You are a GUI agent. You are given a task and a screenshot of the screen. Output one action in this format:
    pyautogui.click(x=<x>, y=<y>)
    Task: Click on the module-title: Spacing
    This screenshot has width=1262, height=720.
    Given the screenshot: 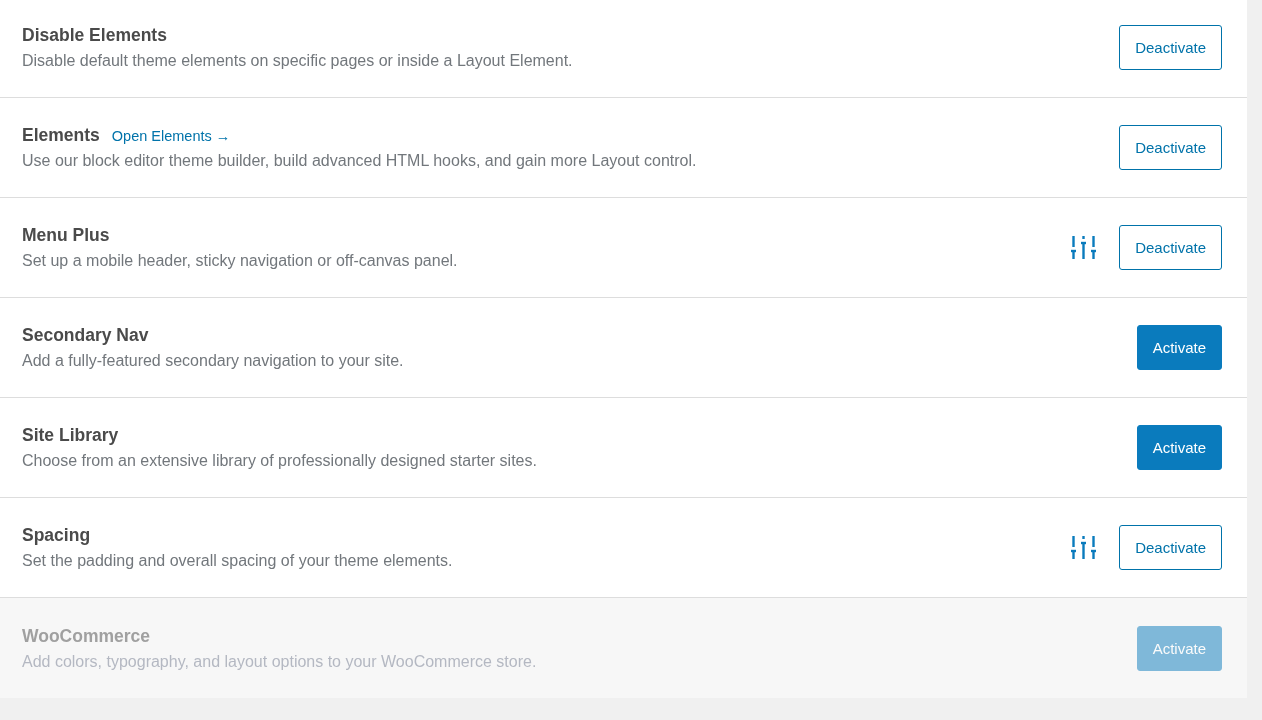 What is the action you would take?
    pyautogui.click(x=56, y=535)
    